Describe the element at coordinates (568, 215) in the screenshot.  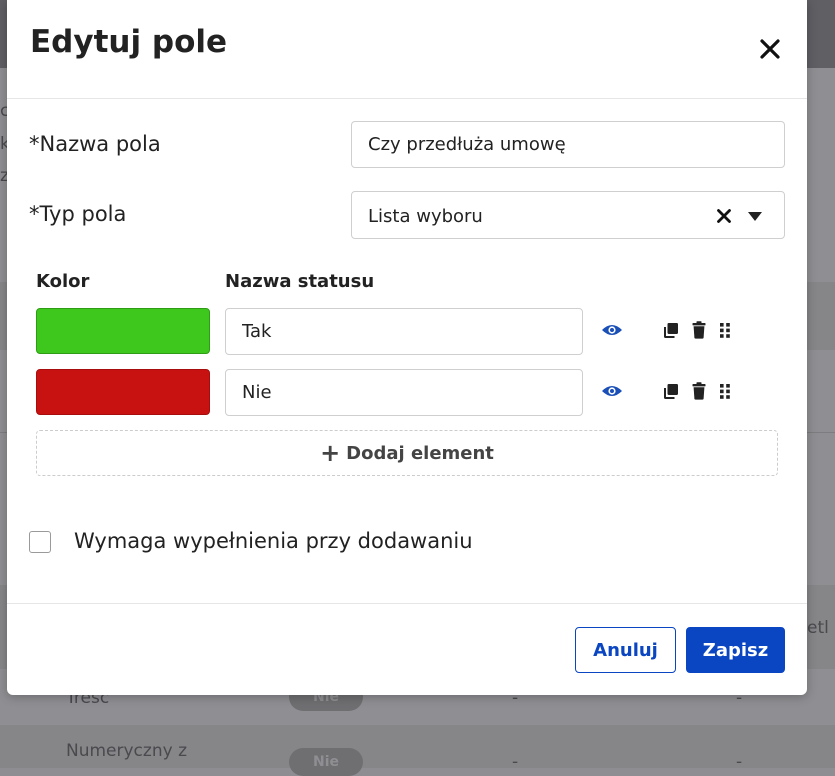
I see `field-type-select: Lista wyboru` at that location.